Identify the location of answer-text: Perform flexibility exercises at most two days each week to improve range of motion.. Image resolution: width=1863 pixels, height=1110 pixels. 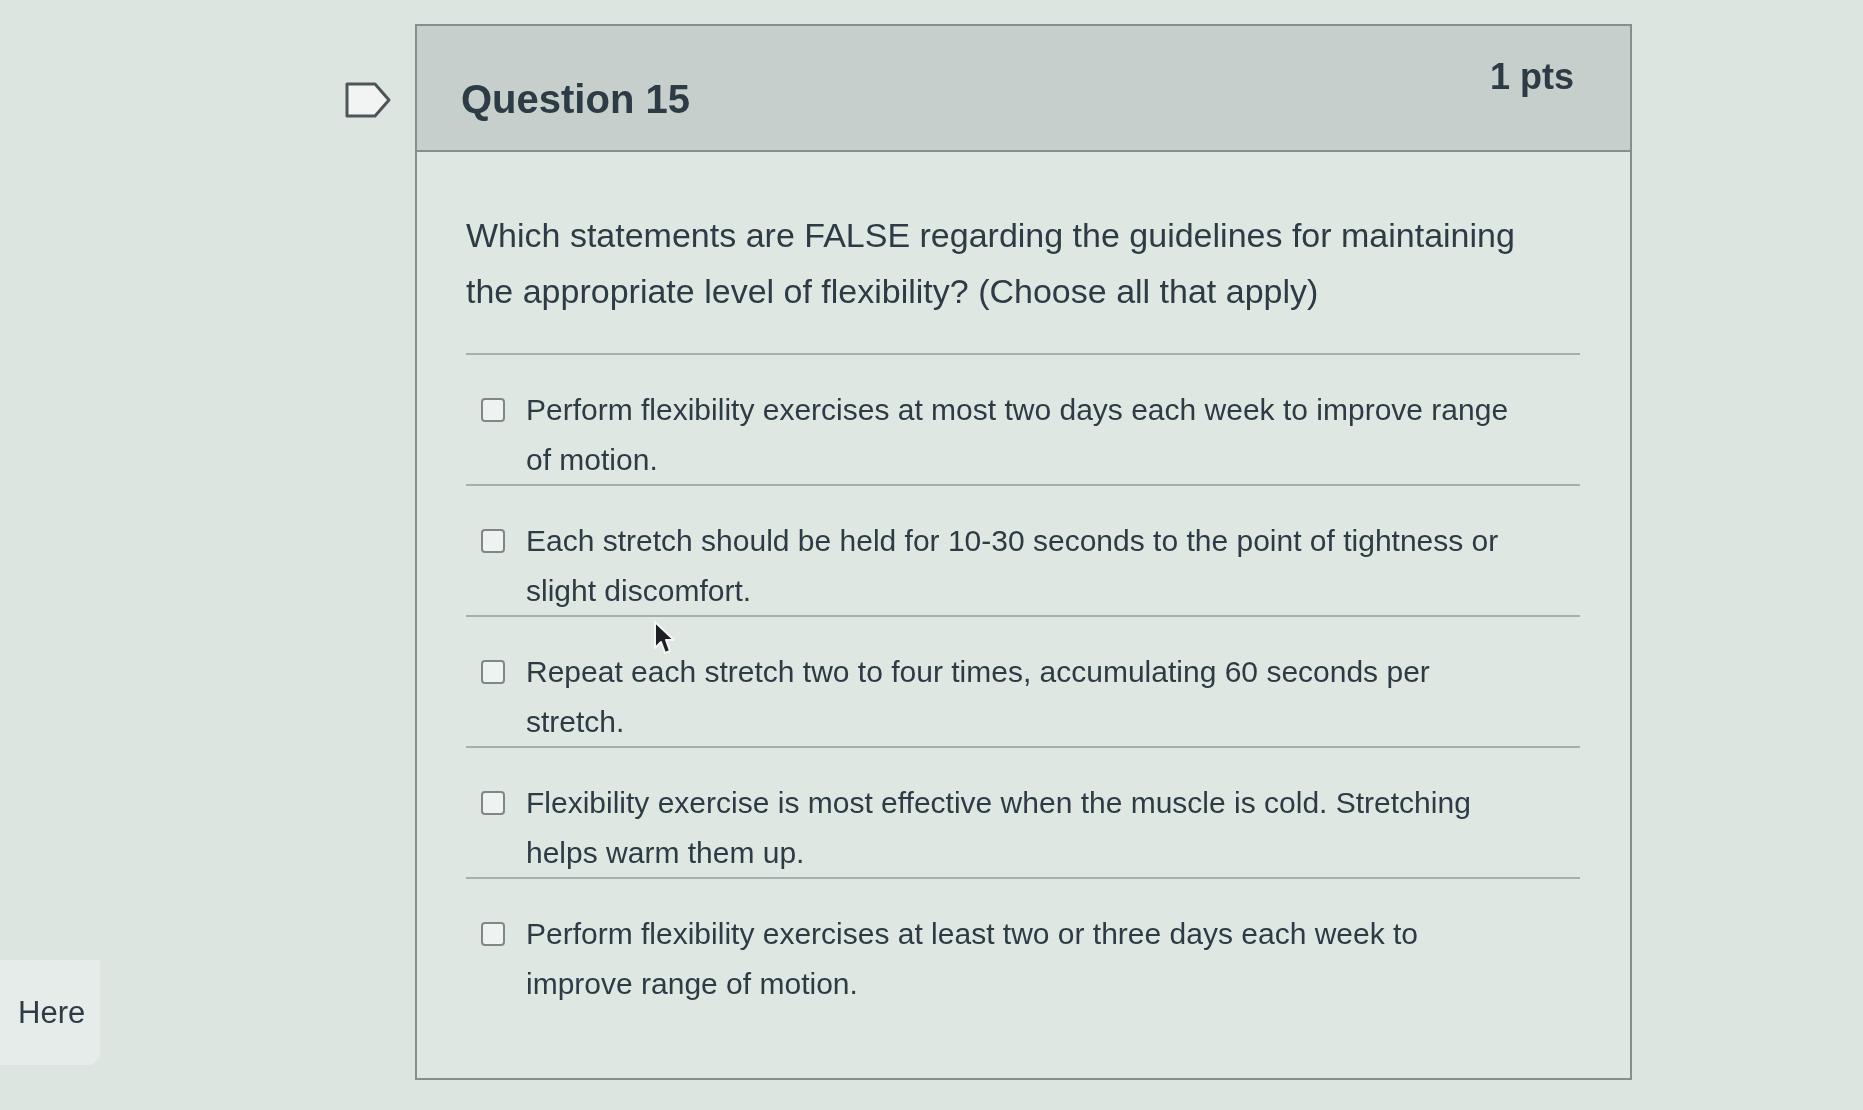
(1018, 435).